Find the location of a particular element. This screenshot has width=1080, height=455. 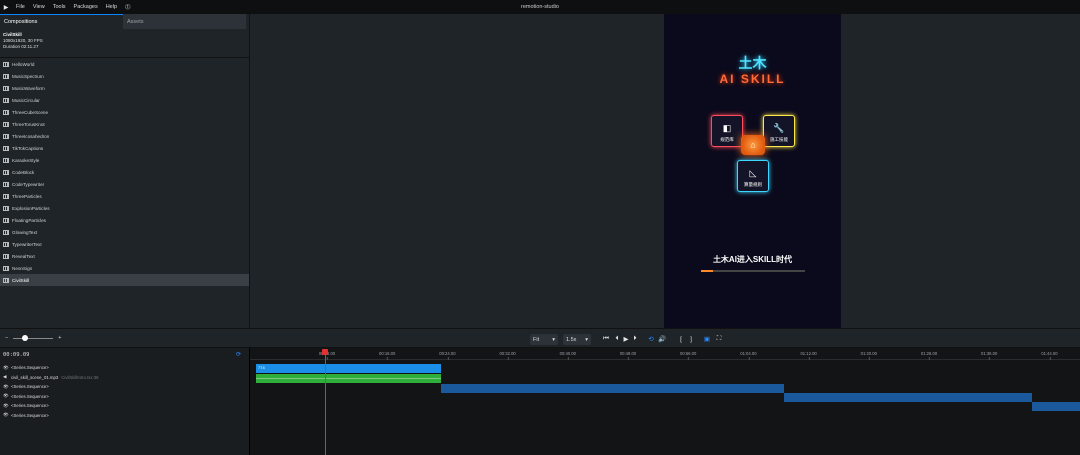

step-forward-icon: ⏵ is located at coordinates (635, 339).